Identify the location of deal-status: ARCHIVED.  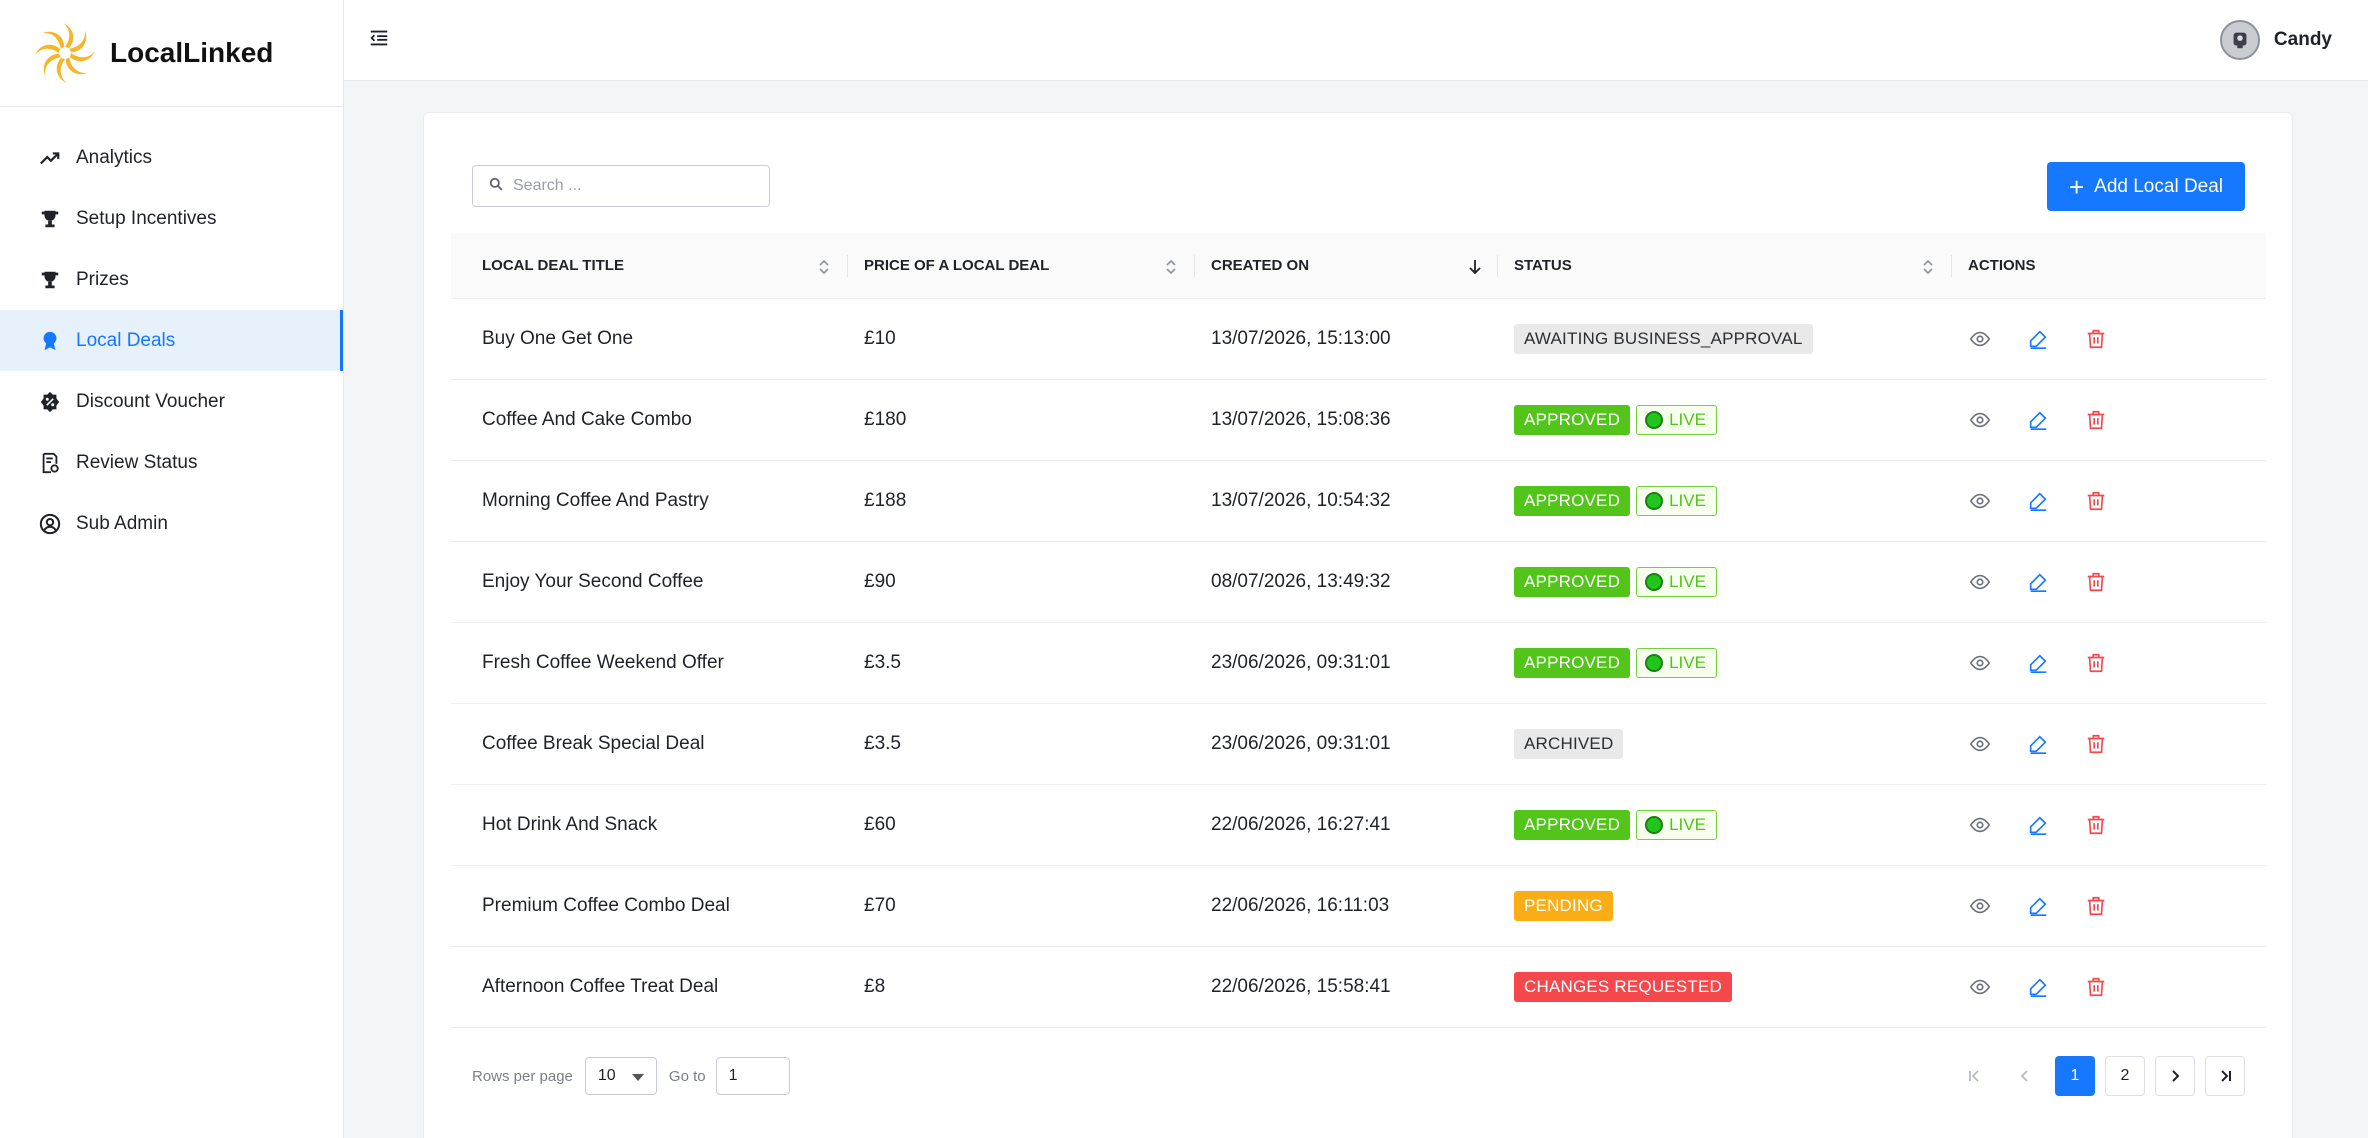
(1725, 744).